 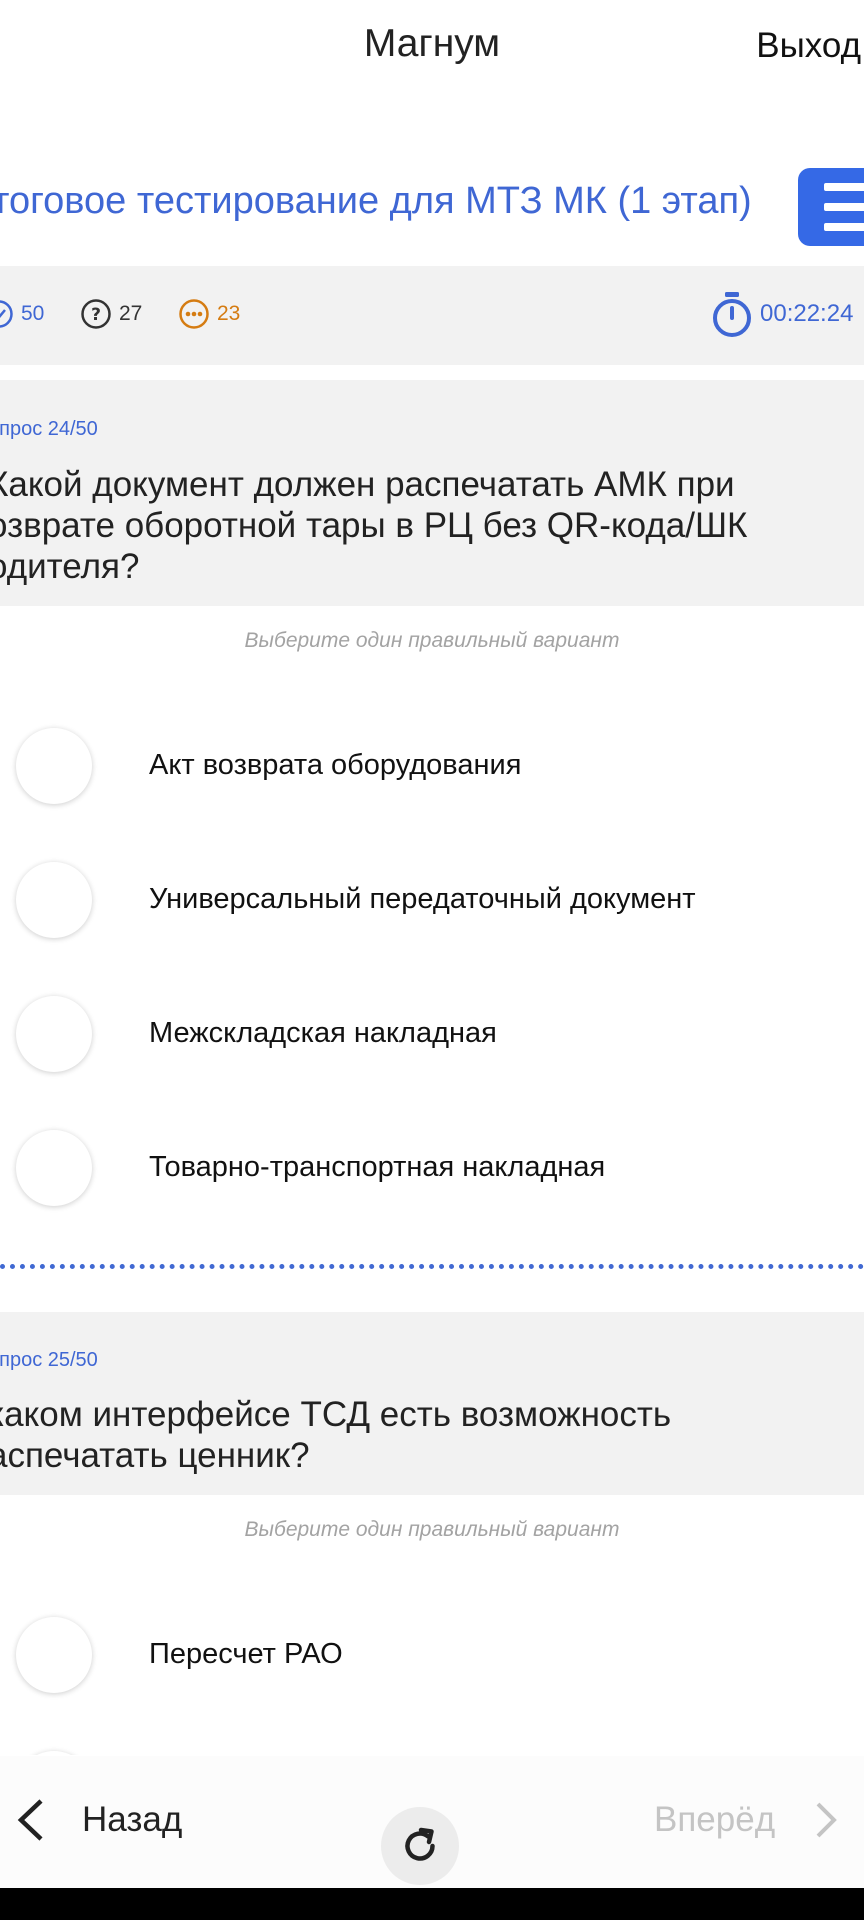 I want to click on menu-button, so click(x=831, y=207).